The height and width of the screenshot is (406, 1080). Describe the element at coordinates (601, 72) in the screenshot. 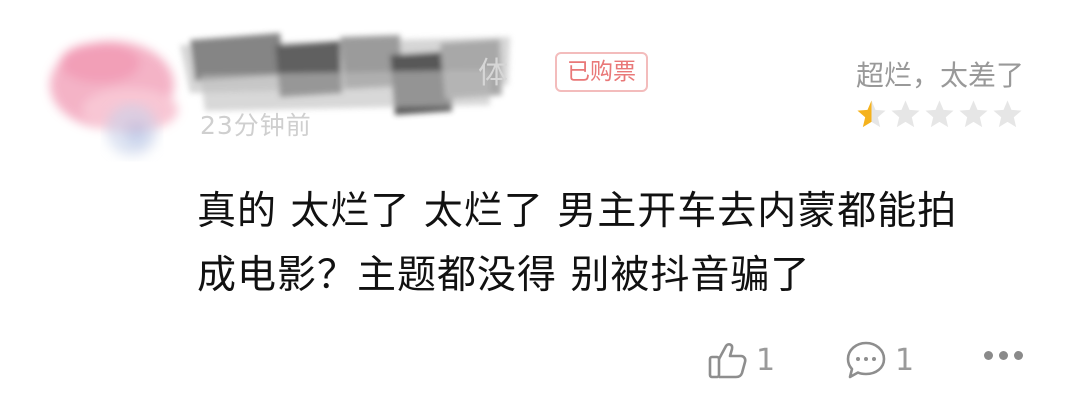

I see `purchased-ticket-badge: 已购票` at that location.